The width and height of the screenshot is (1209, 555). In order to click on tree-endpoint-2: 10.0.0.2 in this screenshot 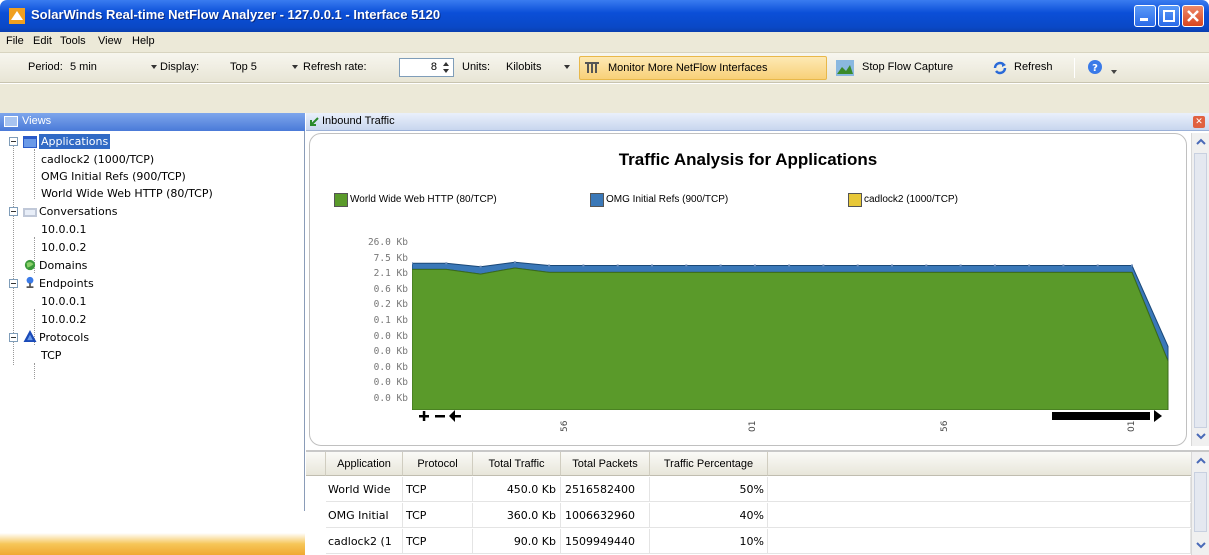, I will do `click(63, 319)`.